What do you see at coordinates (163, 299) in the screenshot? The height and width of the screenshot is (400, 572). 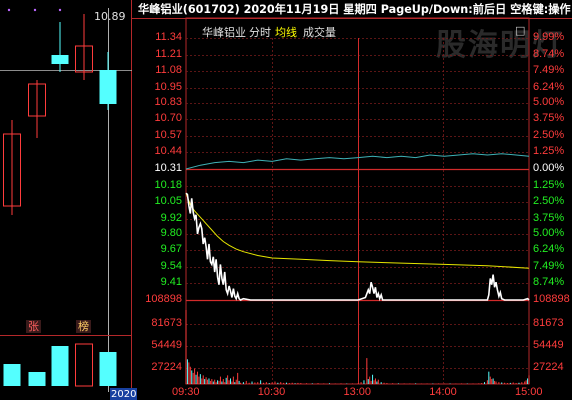 I see `price-axis-label: 108898` at bounding box center [163, 299].